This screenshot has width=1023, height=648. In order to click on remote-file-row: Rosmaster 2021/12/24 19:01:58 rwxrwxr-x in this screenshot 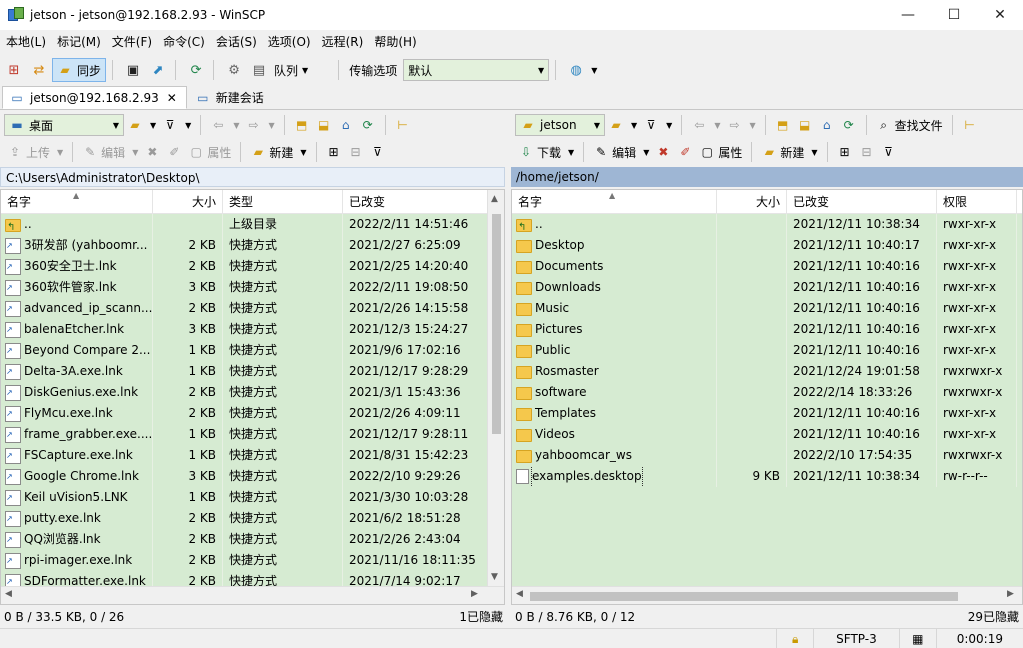, I will do `click(767, 371)`.